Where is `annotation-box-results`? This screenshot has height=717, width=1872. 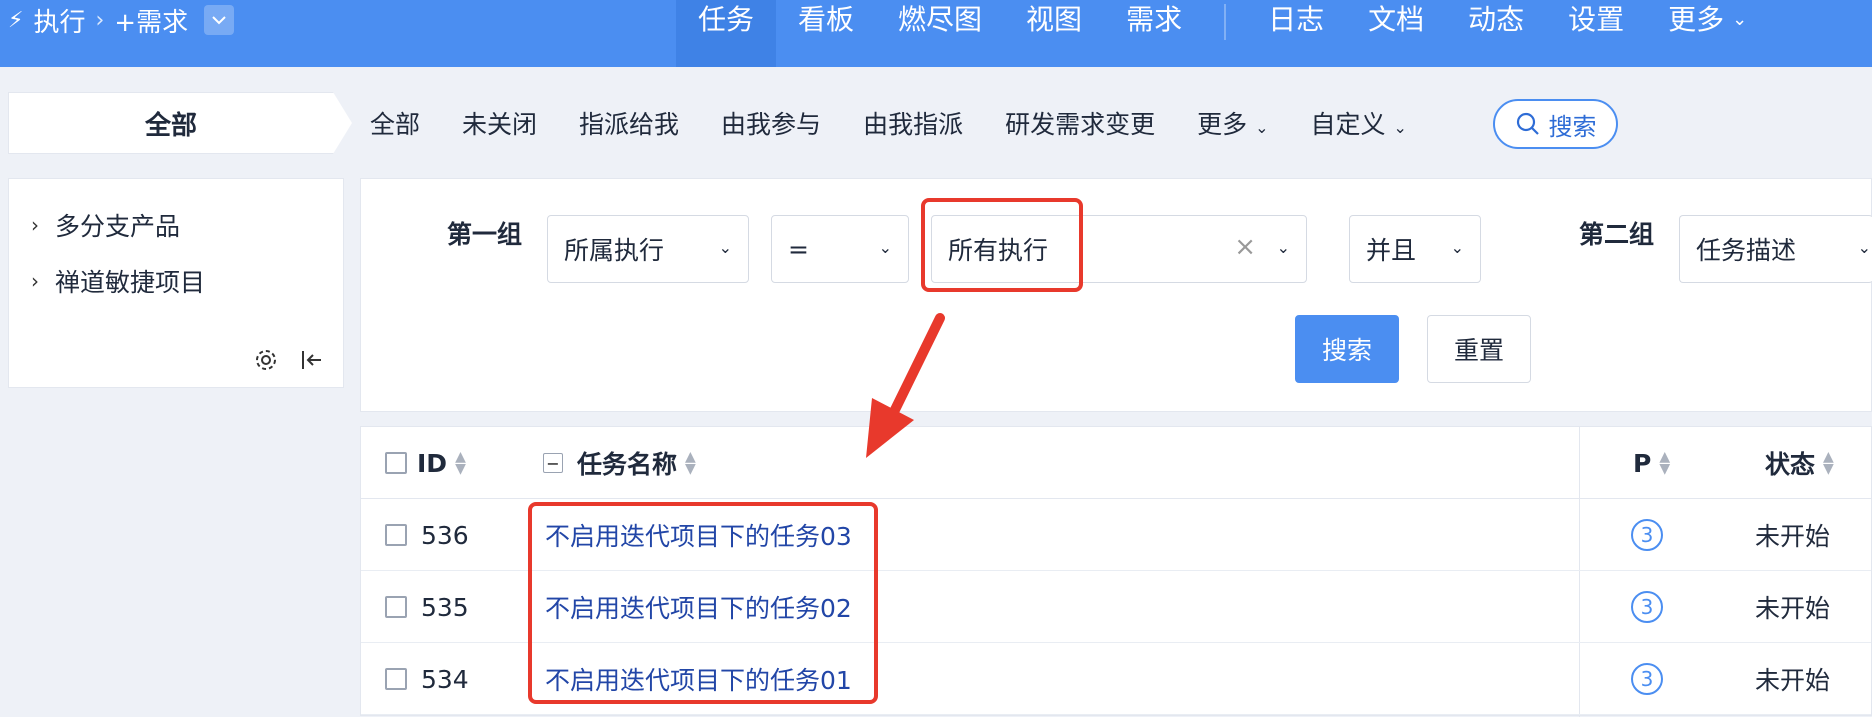 annotation-box-results is located at coordinates (703, 603).